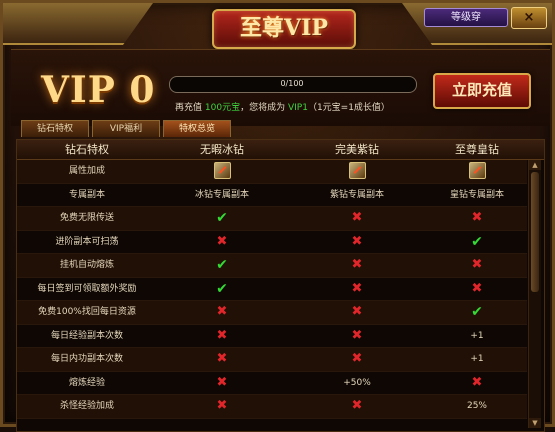 This screenshot has width=555, height=432. I want to click on header-imperial-diamond: 至尊皇钻, so click(477, 149).